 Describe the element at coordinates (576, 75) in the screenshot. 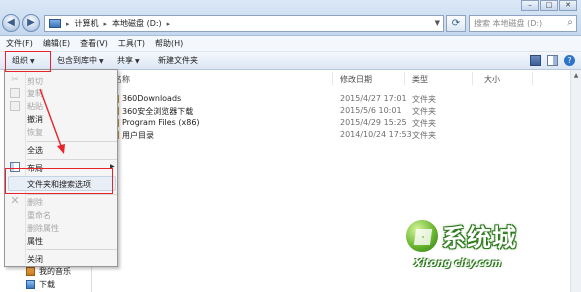

I see `scroll-up-icon: ▲` at that location.